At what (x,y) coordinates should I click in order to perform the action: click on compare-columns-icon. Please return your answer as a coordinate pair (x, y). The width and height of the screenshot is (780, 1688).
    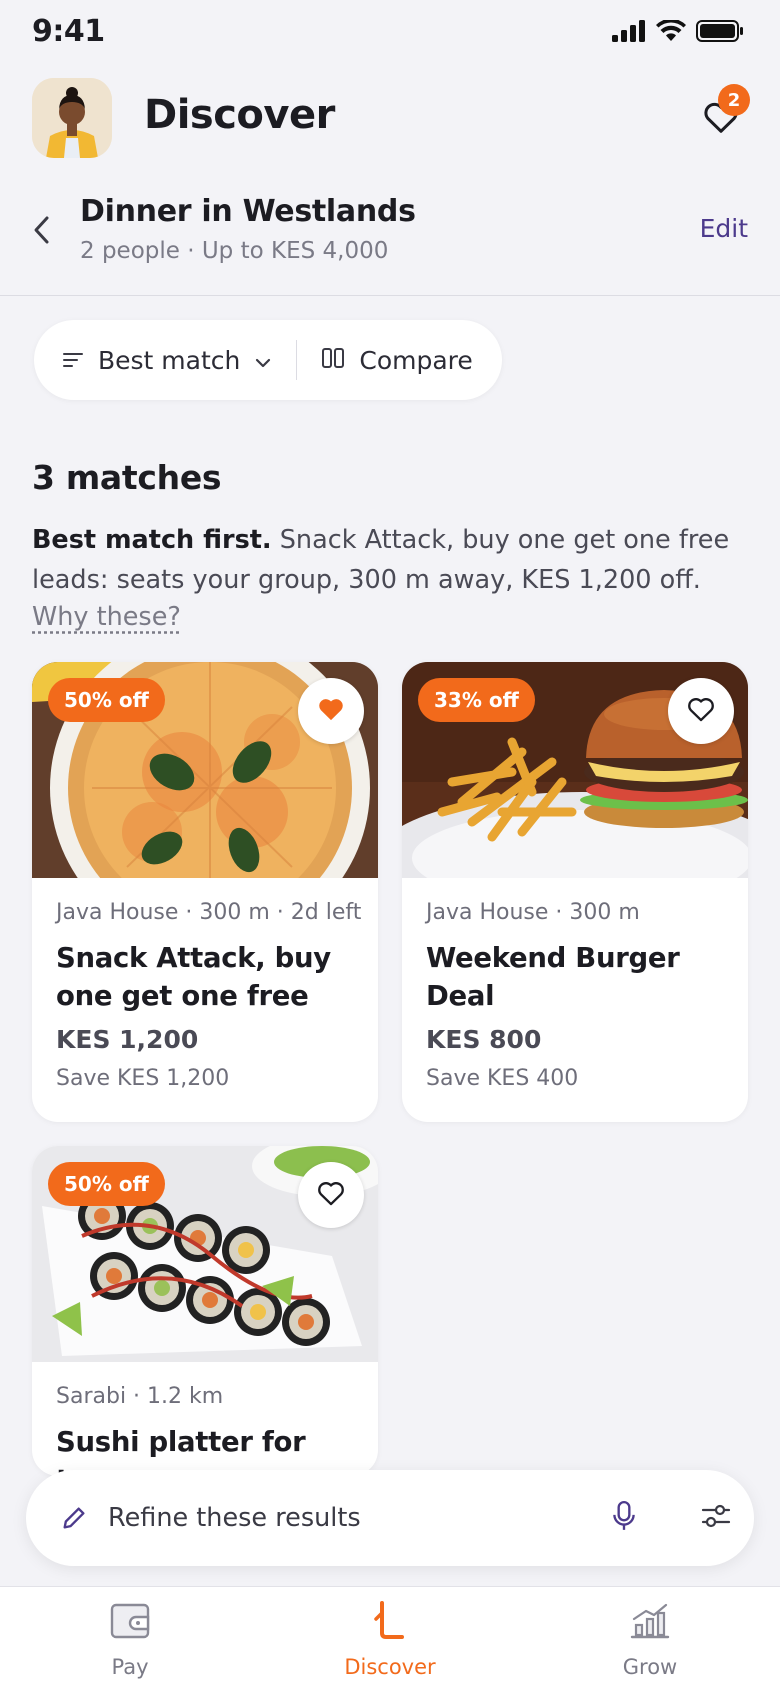
    Looking at the image, I should click on (333, 360).